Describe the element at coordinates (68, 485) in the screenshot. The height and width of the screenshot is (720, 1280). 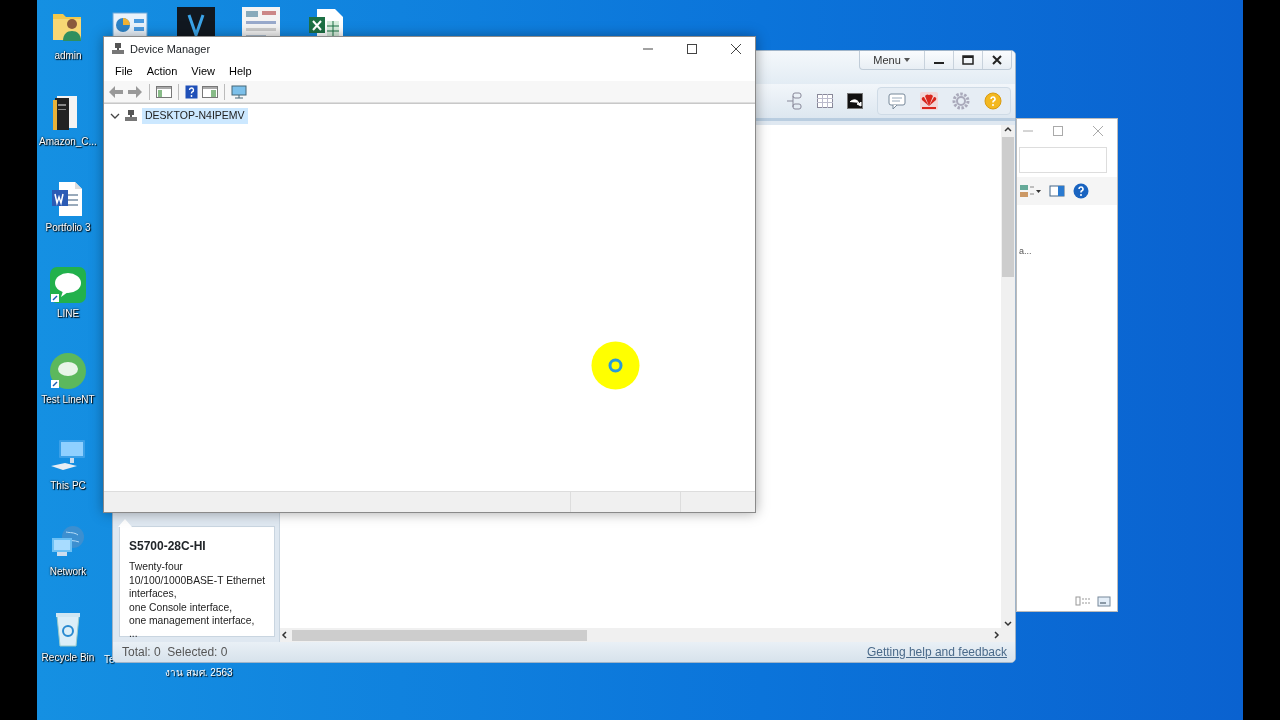
I see `icon-label: This PC` at that location.